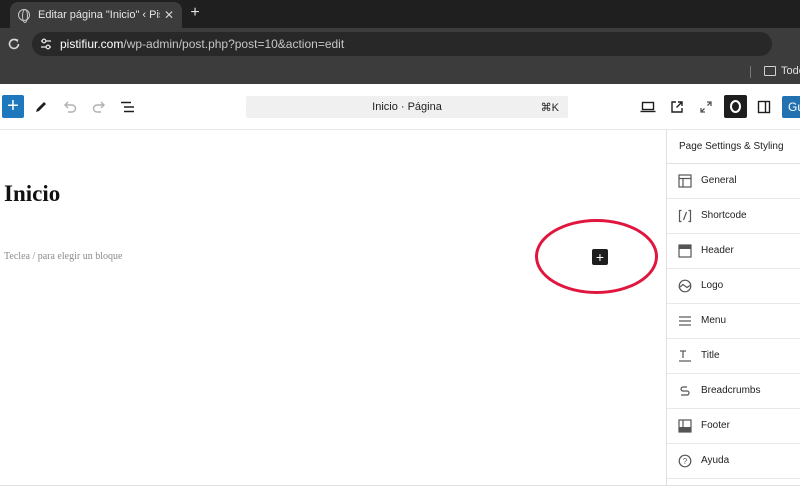 This screenshot has height=500, width=800. I want to click on block-placeholder: Teclea / para elegir un bloque, so click(63, 256).